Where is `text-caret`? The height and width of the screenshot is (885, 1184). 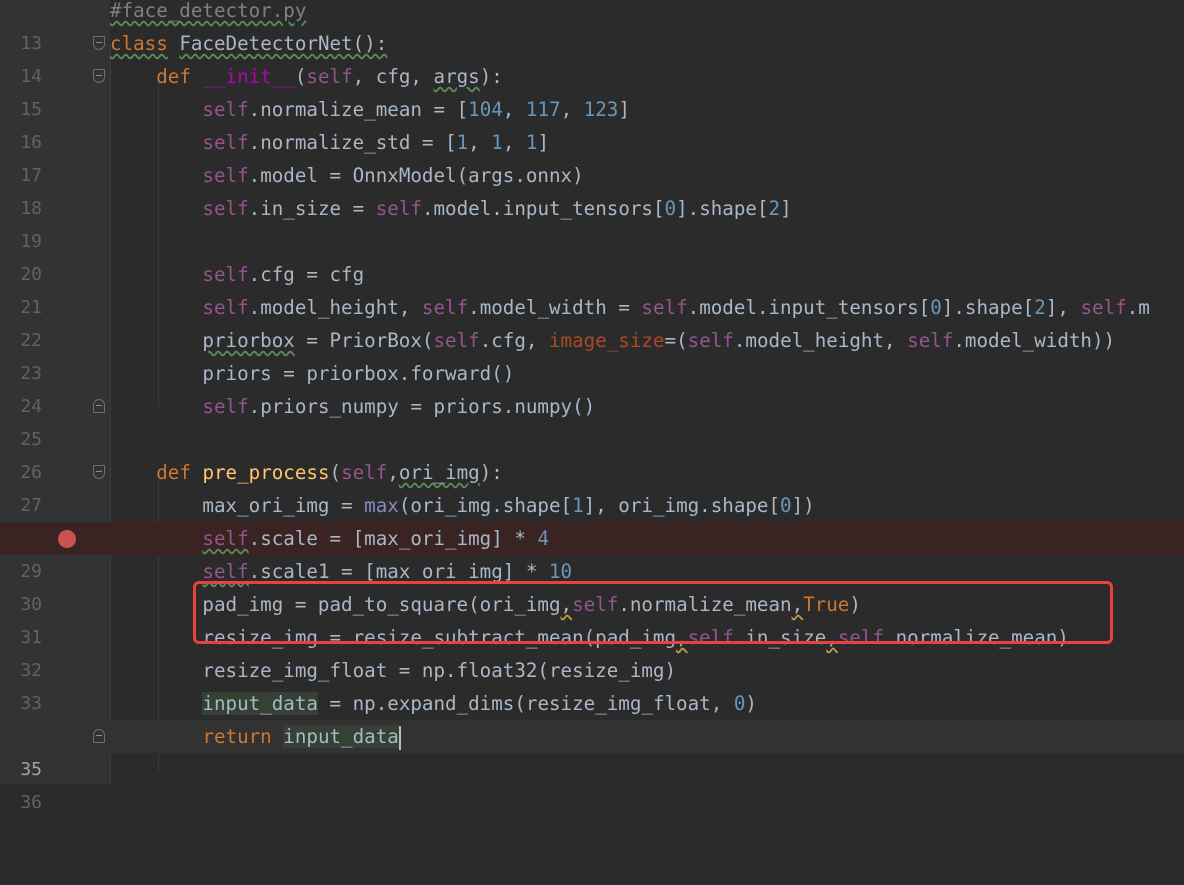
text-caret is located at coordinates (399, 737).